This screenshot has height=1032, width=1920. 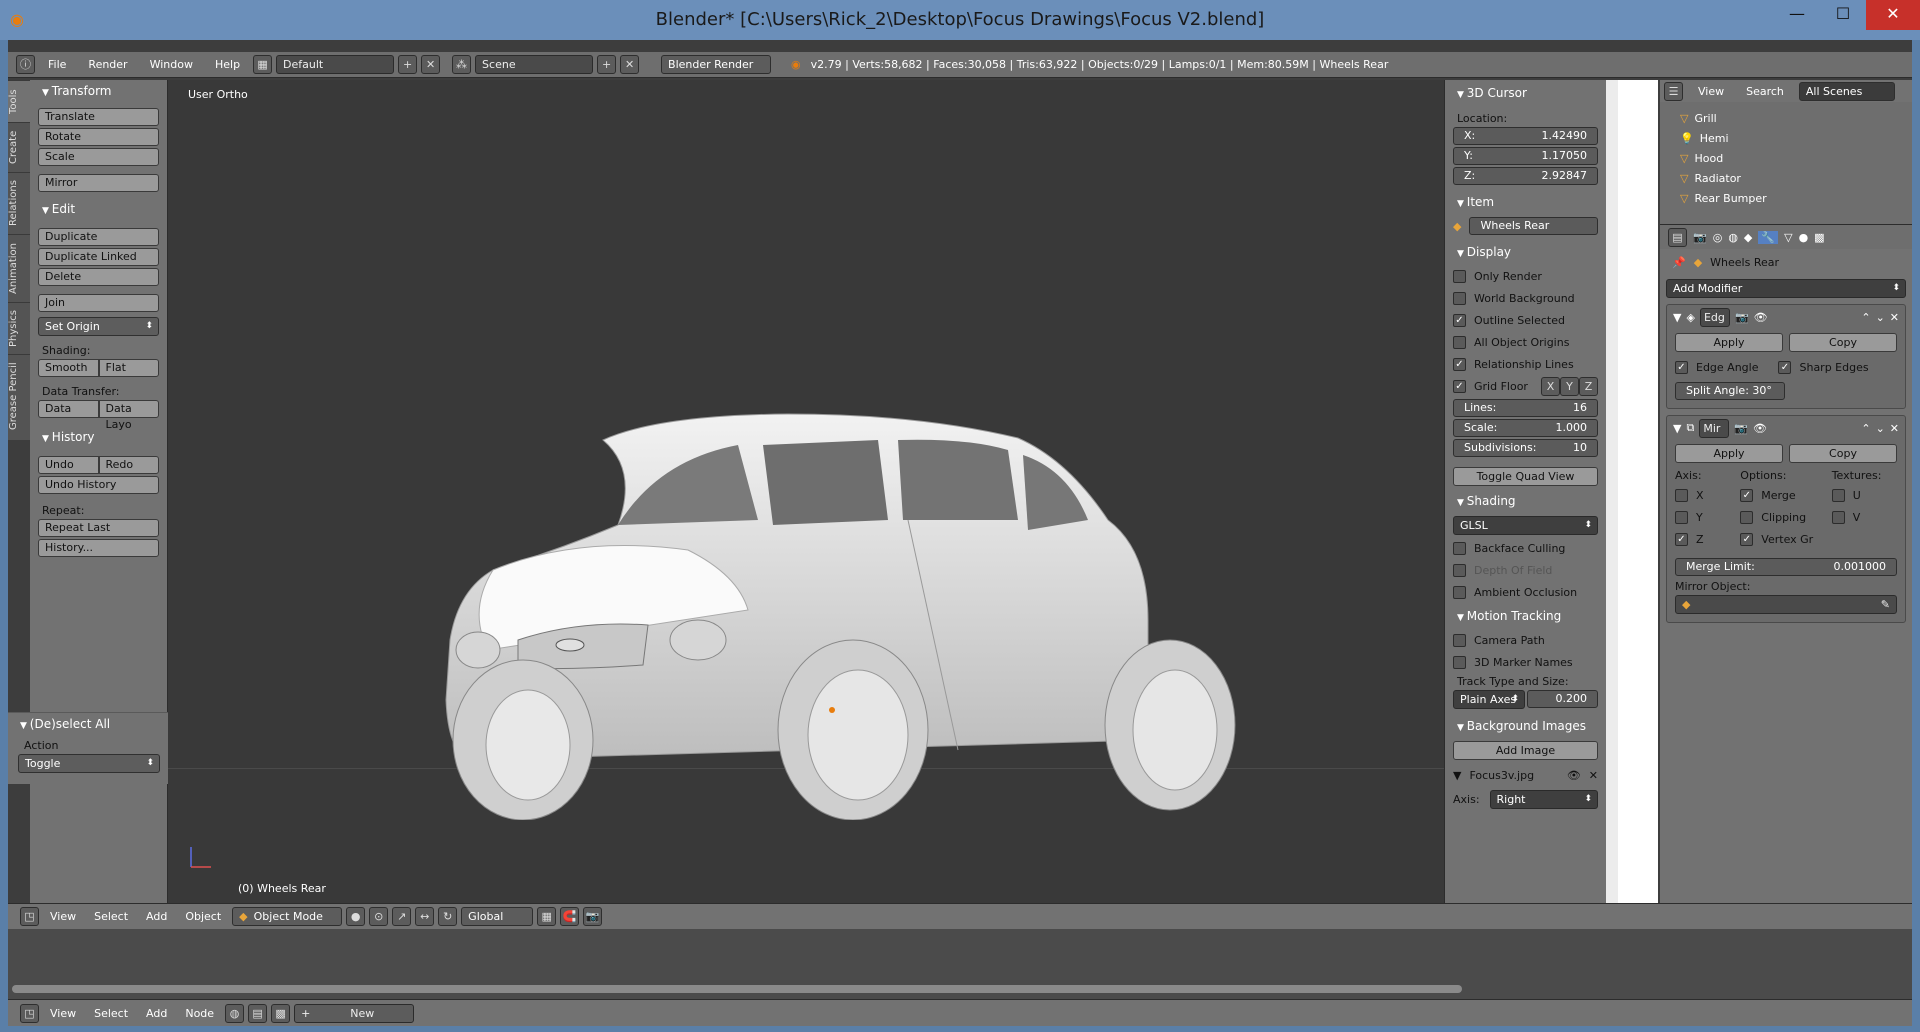 What do you see at coordinates (448, 916) in the screenshot?
I see `rotate-manipulator-icon: ↻` at bounding box center [448, 916].